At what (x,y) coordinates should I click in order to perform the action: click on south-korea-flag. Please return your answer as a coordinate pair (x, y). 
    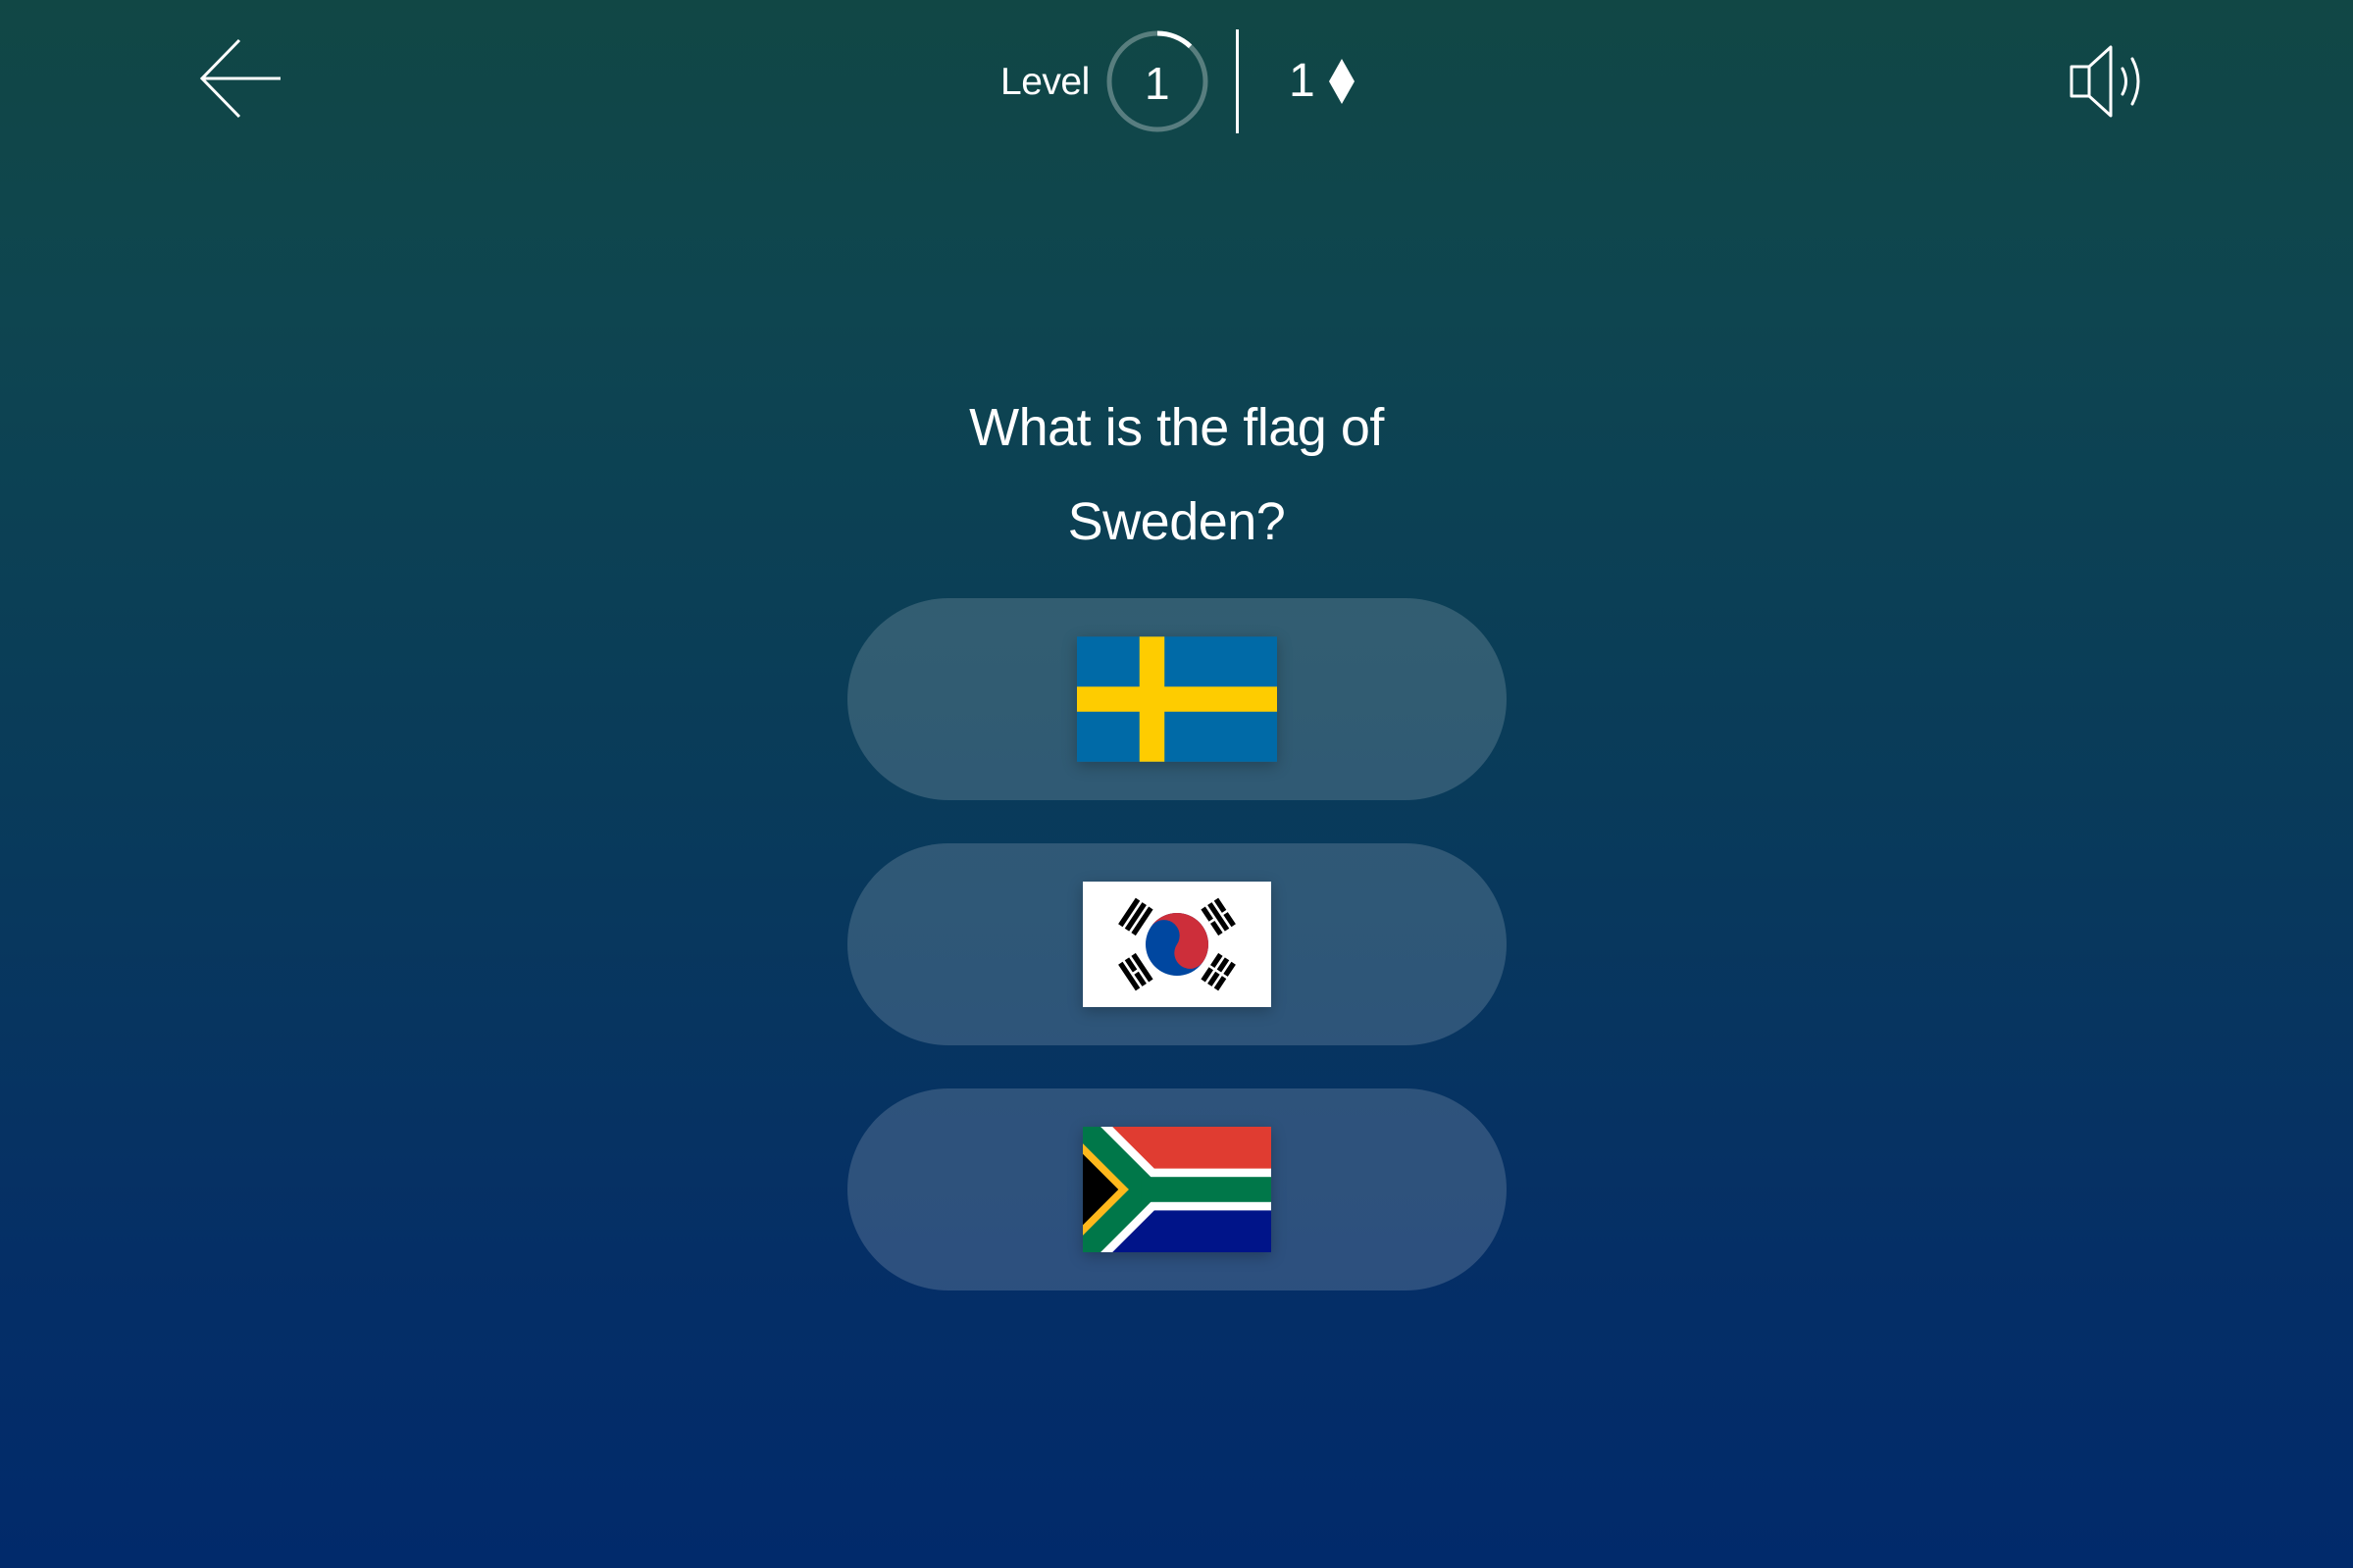
    Looking at the image, I should click on (1177, 944).